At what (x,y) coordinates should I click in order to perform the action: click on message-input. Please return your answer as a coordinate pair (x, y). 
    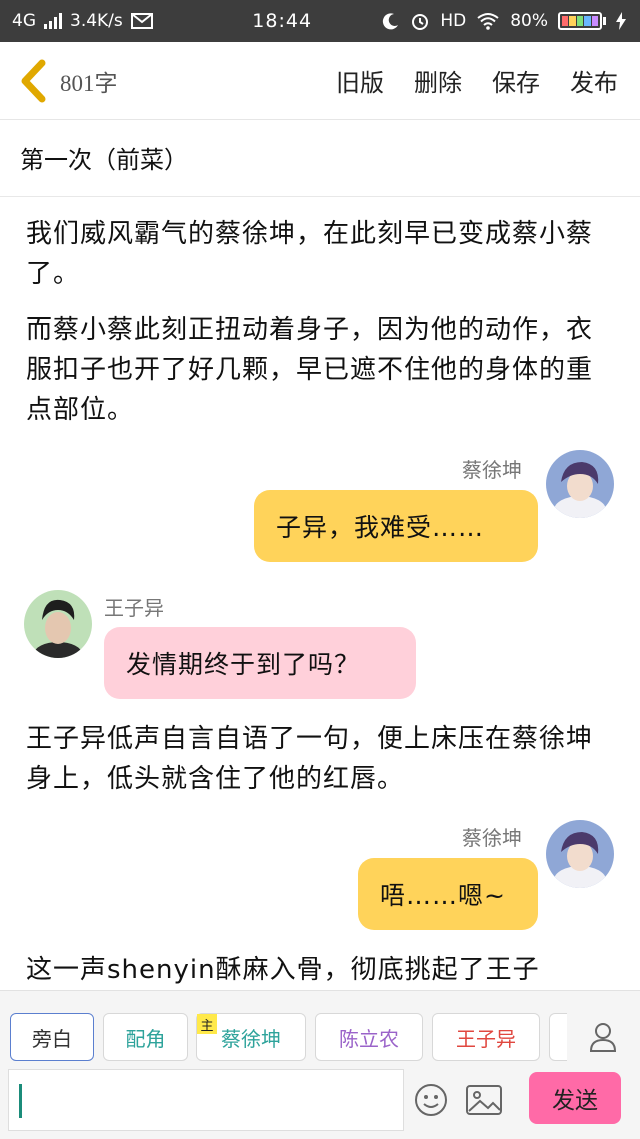
    Looking at the image, I should click on (206, 1100).